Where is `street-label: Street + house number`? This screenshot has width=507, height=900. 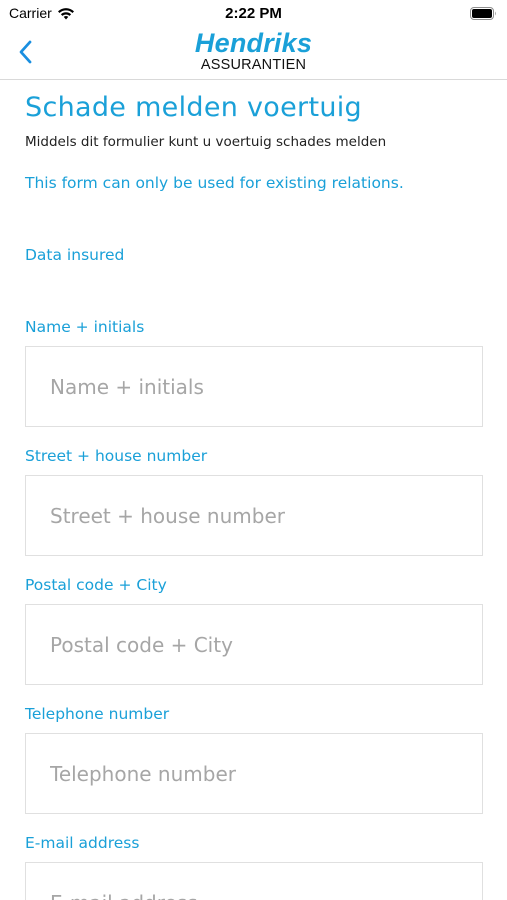
street-label: Street + house number is located at coordinates (116, 456).